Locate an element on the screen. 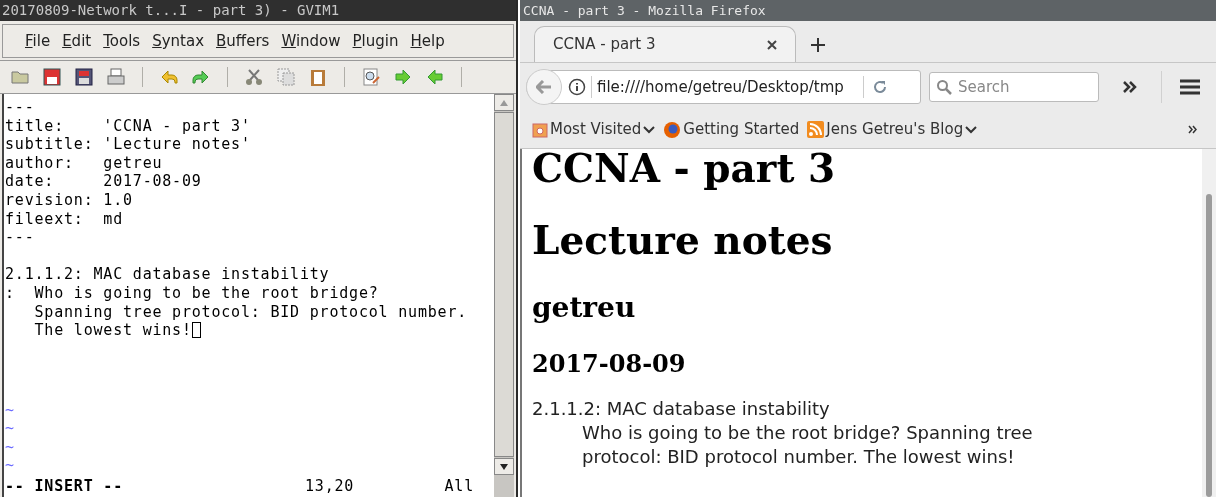 Image resolution: width=1216 pixels, height=497 pixels. code-line: subtitle: 'Lecture notes' is located at coordinates (128, 144).